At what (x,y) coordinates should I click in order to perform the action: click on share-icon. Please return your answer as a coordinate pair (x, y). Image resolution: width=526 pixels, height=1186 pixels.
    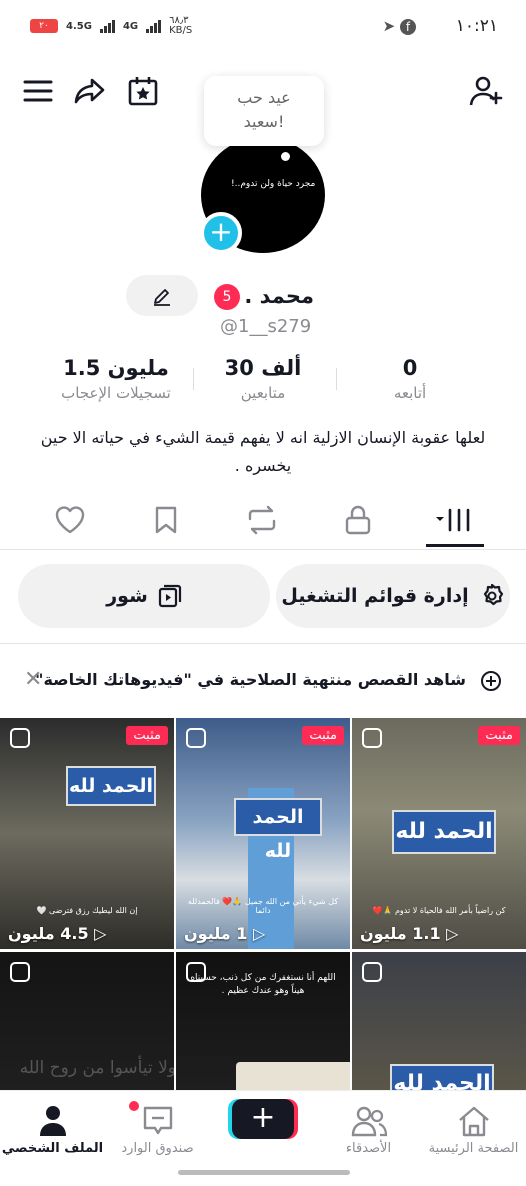
    Looking at the image, I should click on (90, 91).